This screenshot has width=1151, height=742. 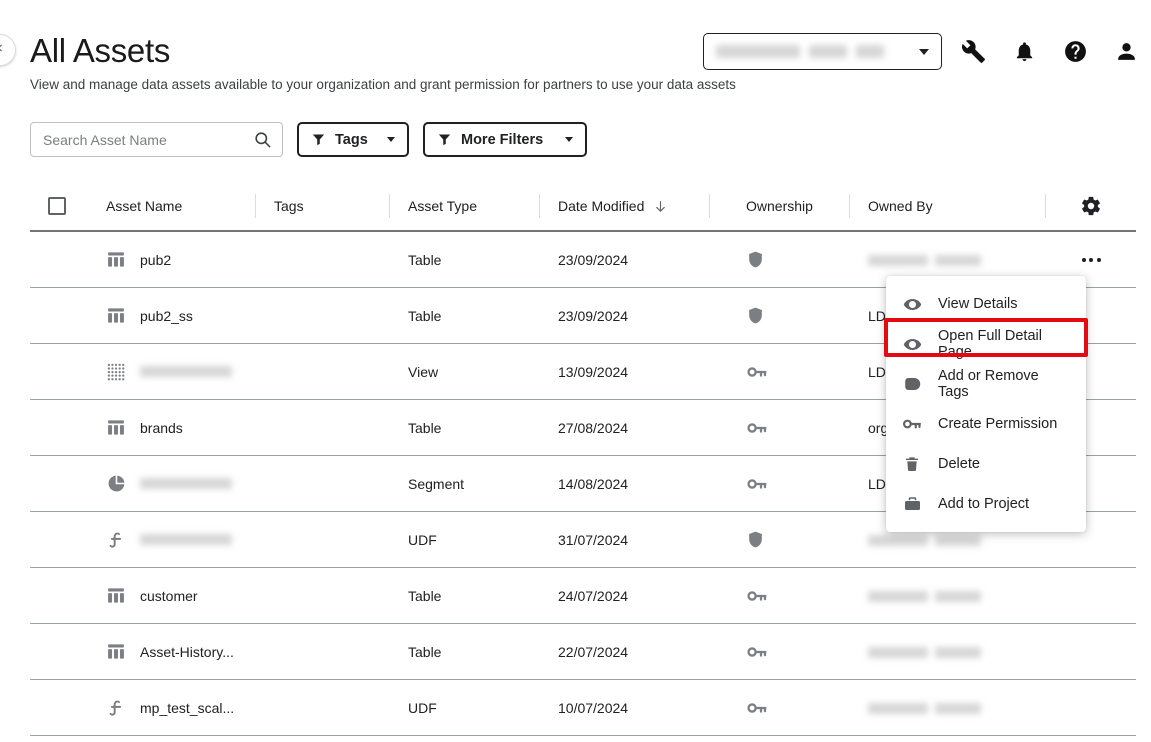 What do you see at coordinates (986, 464) in the screenshot?
I see `context-menu-item-delete: Delete` at bounding box center [986, 464].